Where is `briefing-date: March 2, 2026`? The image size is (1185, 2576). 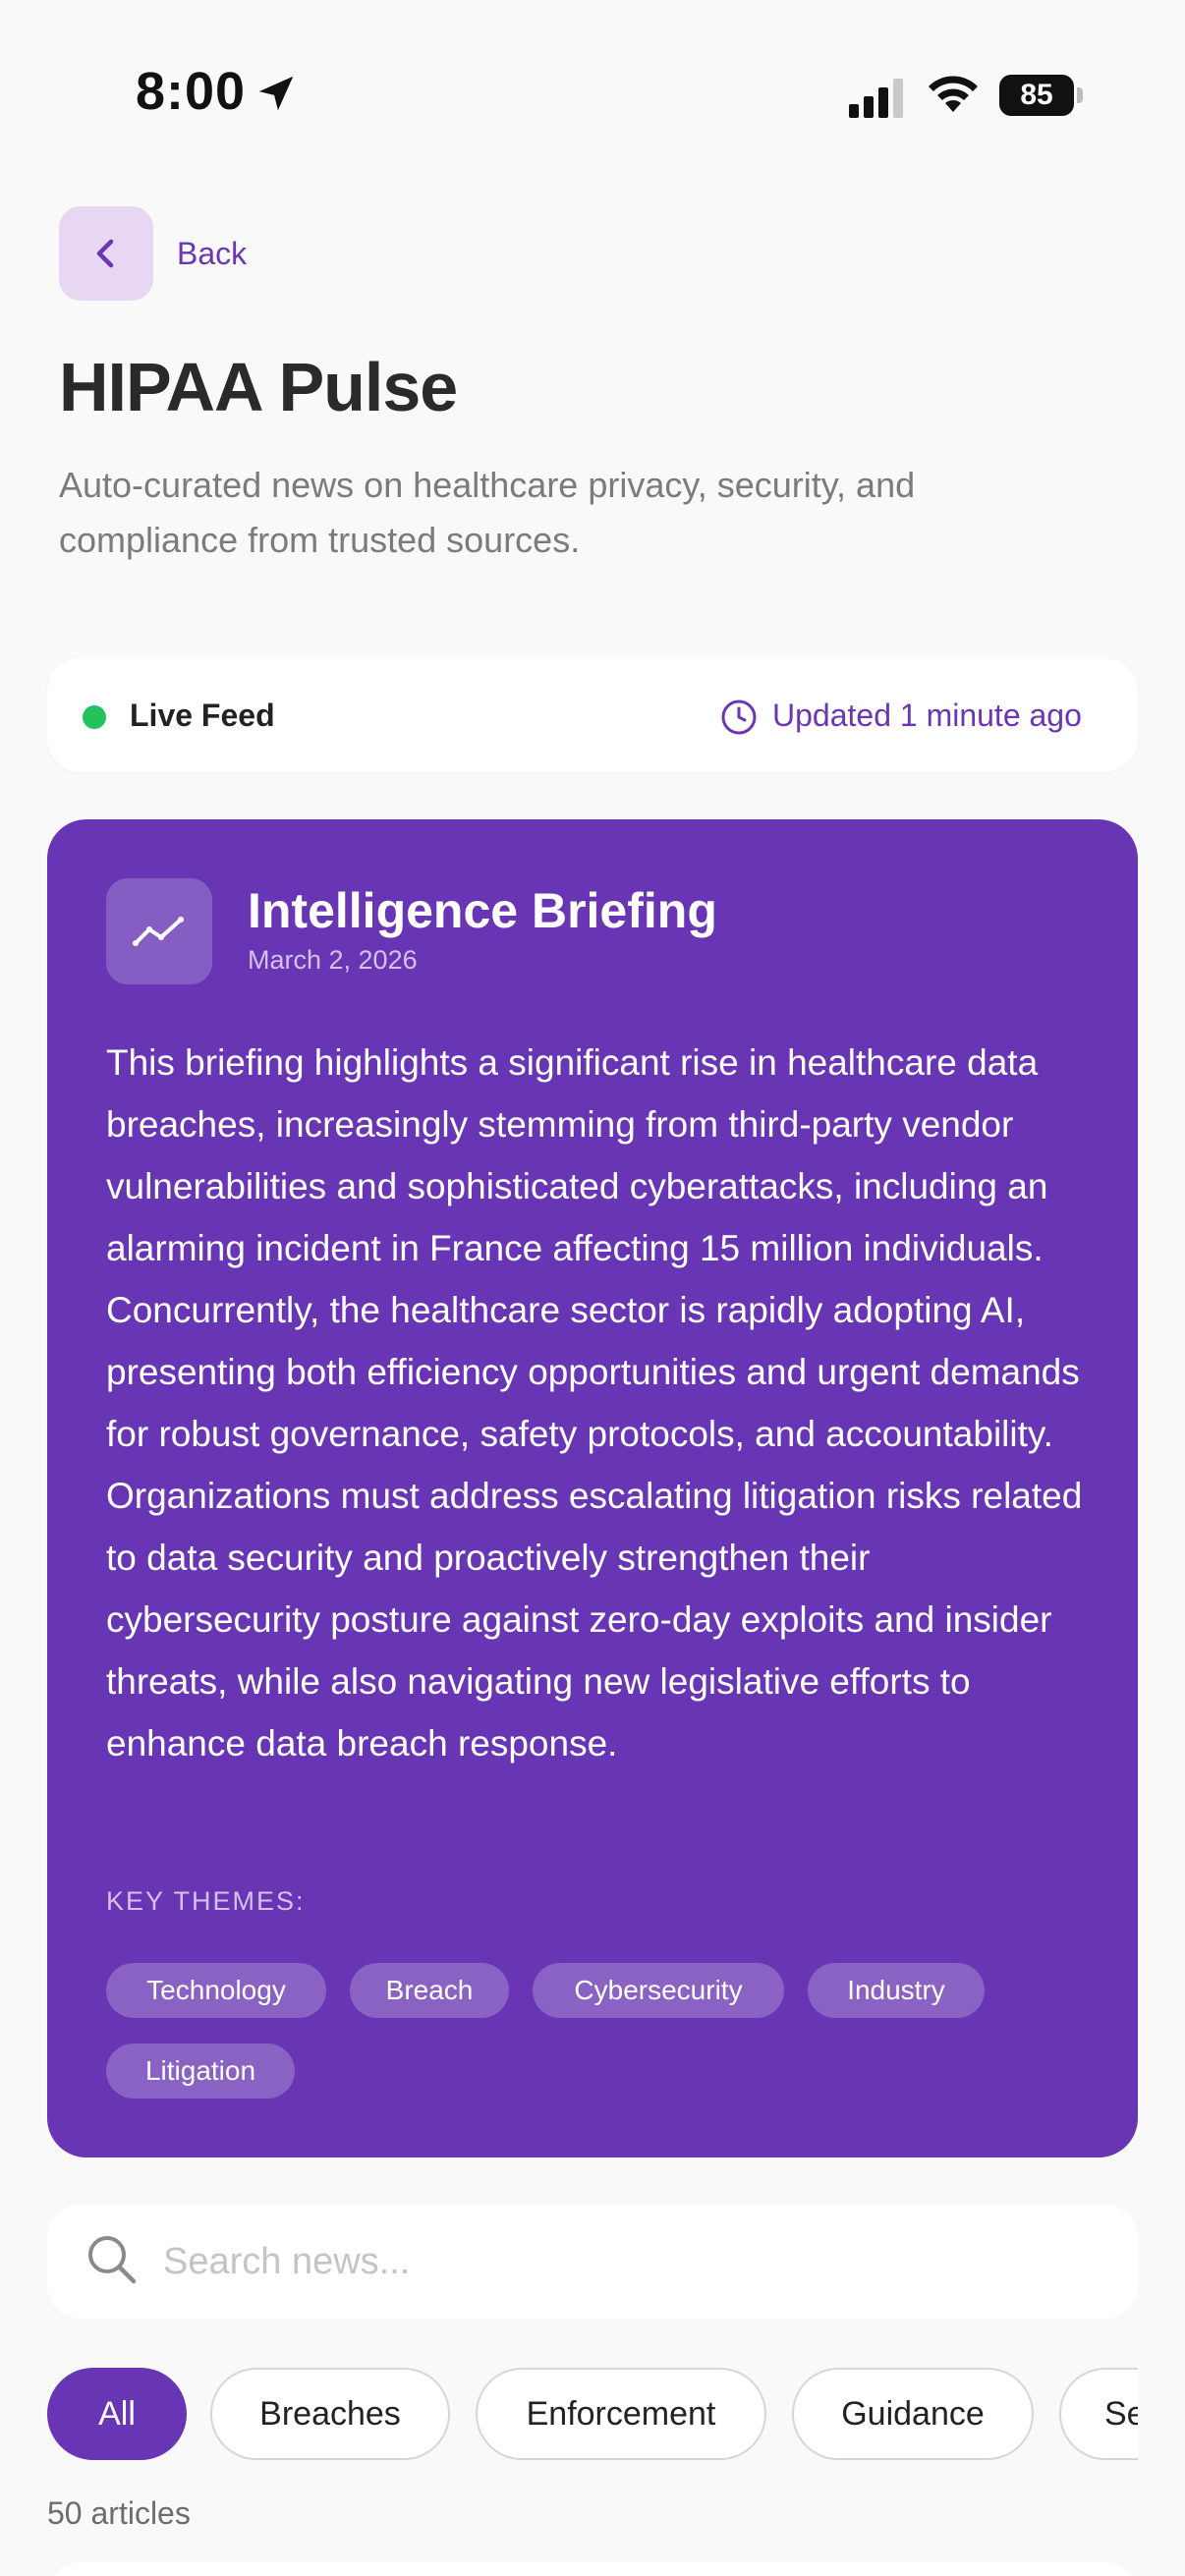
briefing-date: March 2, 2026 is located at coordinates (333, 960).